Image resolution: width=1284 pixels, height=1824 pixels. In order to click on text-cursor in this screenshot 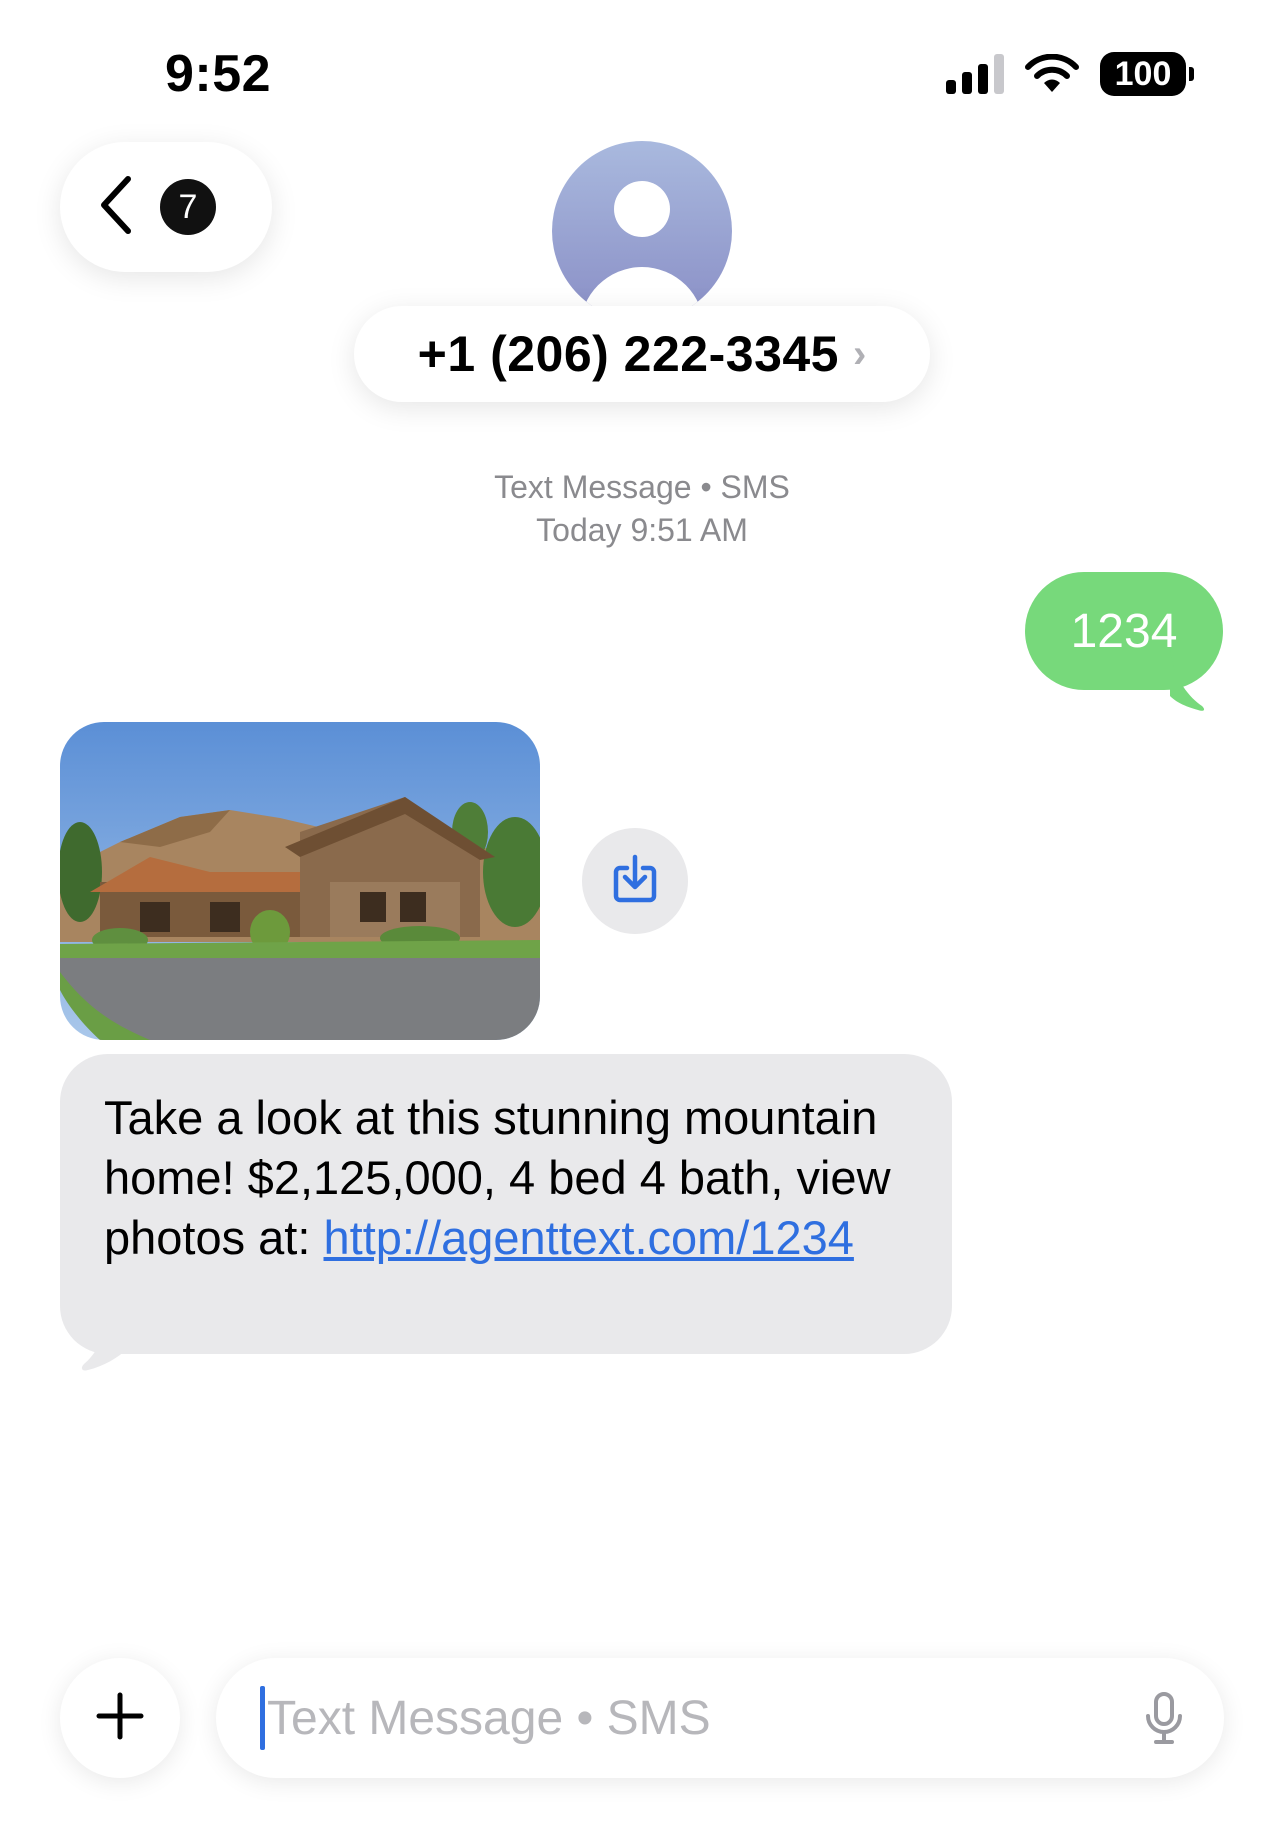, I will do `click(262, 1718)`.